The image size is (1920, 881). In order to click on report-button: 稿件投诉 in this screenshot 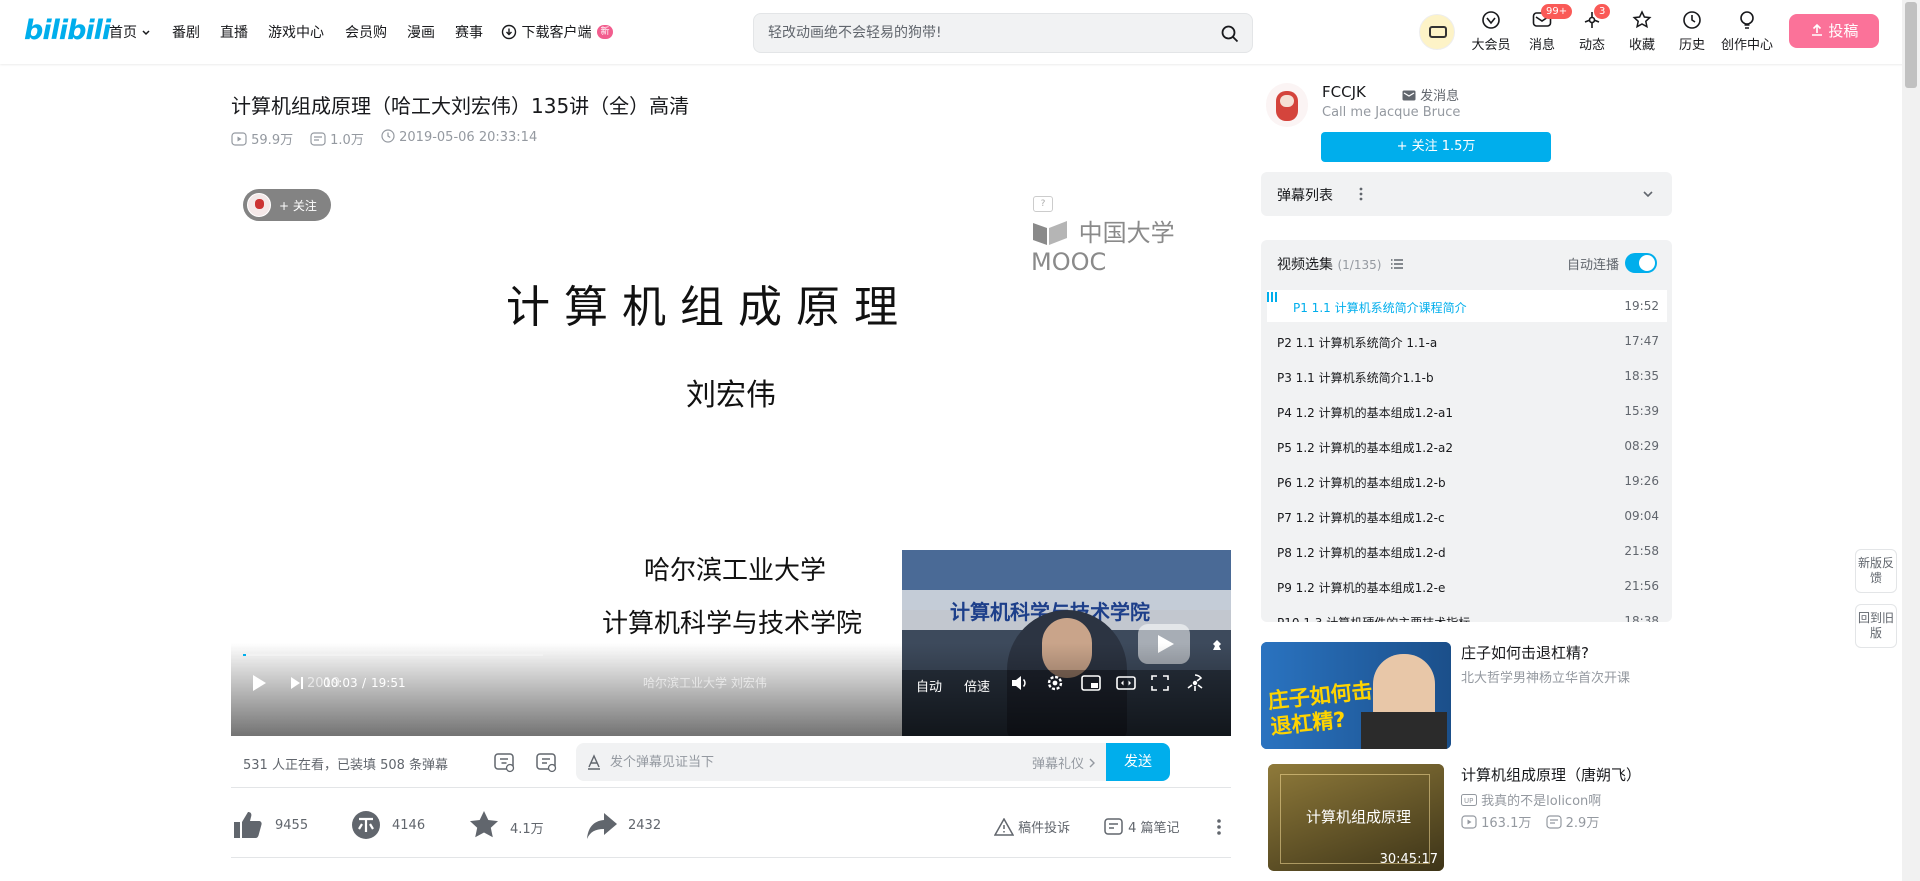, I will do `click(1031, 826)`.